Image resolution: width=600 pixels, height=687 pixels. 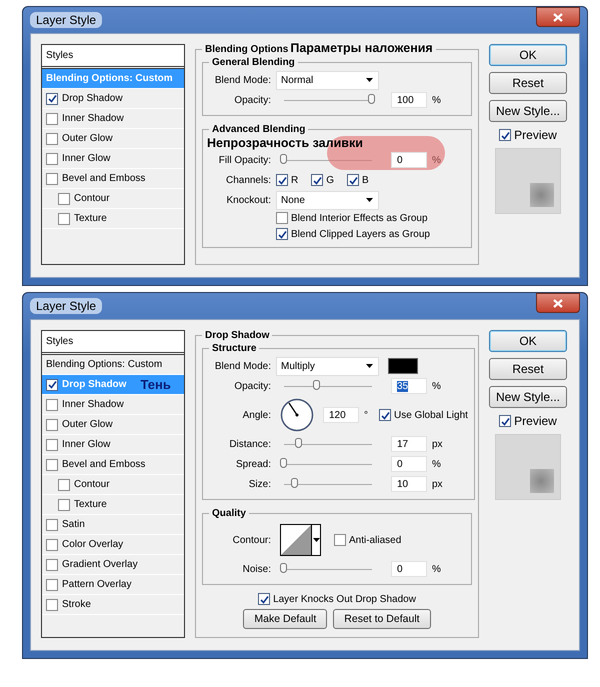 I want to click on checkbox-label: R, so click(x=294, y=180).